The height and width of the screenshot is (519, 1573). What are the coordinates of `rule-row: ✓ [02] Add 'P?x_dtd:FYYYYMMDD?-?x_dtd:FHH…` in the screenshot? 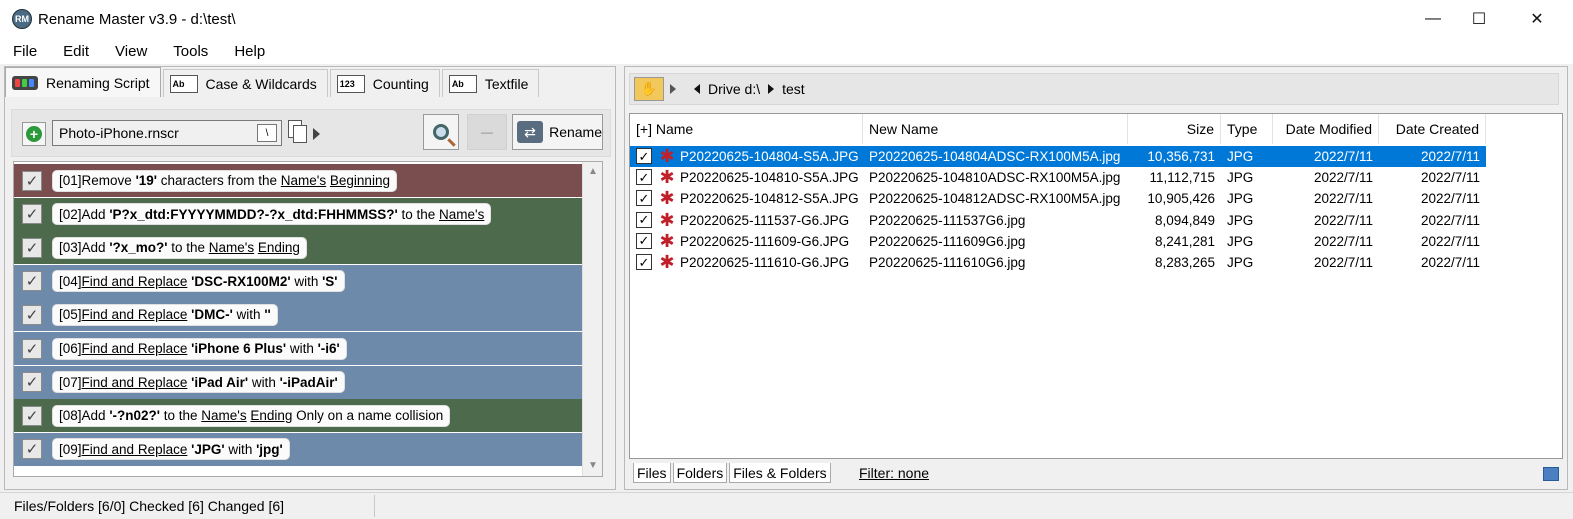 It's located at (298, 214).